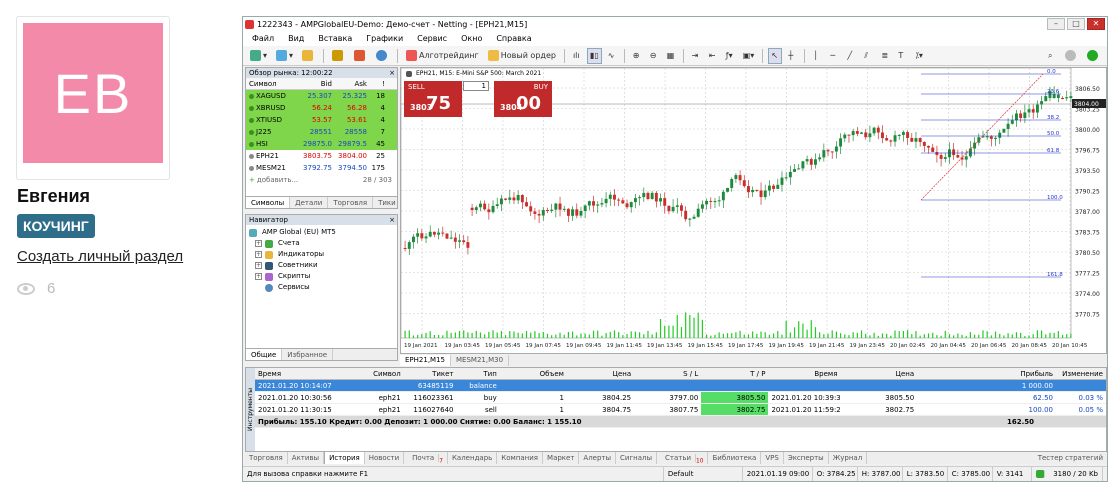 Image resolution: width=1110 pixels, height=482 pixels. I want to click on market-watch-row: XAGUSD 25.307 25.325 18, so click(321, 96).